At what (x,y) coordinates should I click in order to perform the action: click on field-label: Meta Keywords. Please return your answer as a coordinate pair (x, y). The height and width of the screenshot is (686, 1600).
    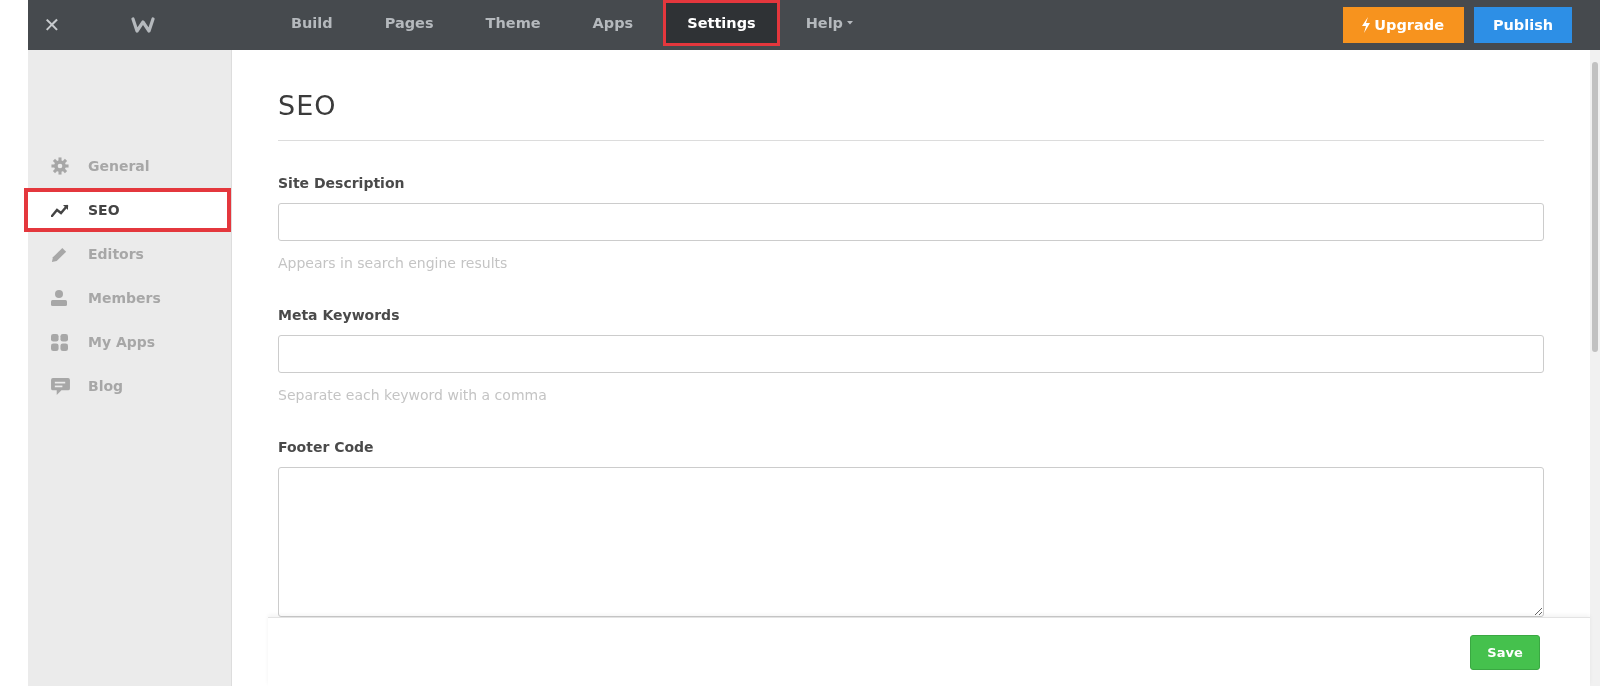
    Looking at the image, I should click on (339, 315).